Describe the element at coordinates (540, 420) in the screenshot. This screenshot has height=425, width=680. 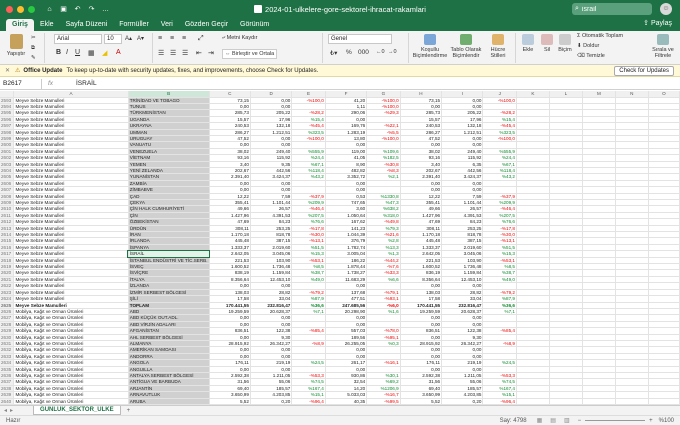
I see `normal-view-icon: ▦` at that location.